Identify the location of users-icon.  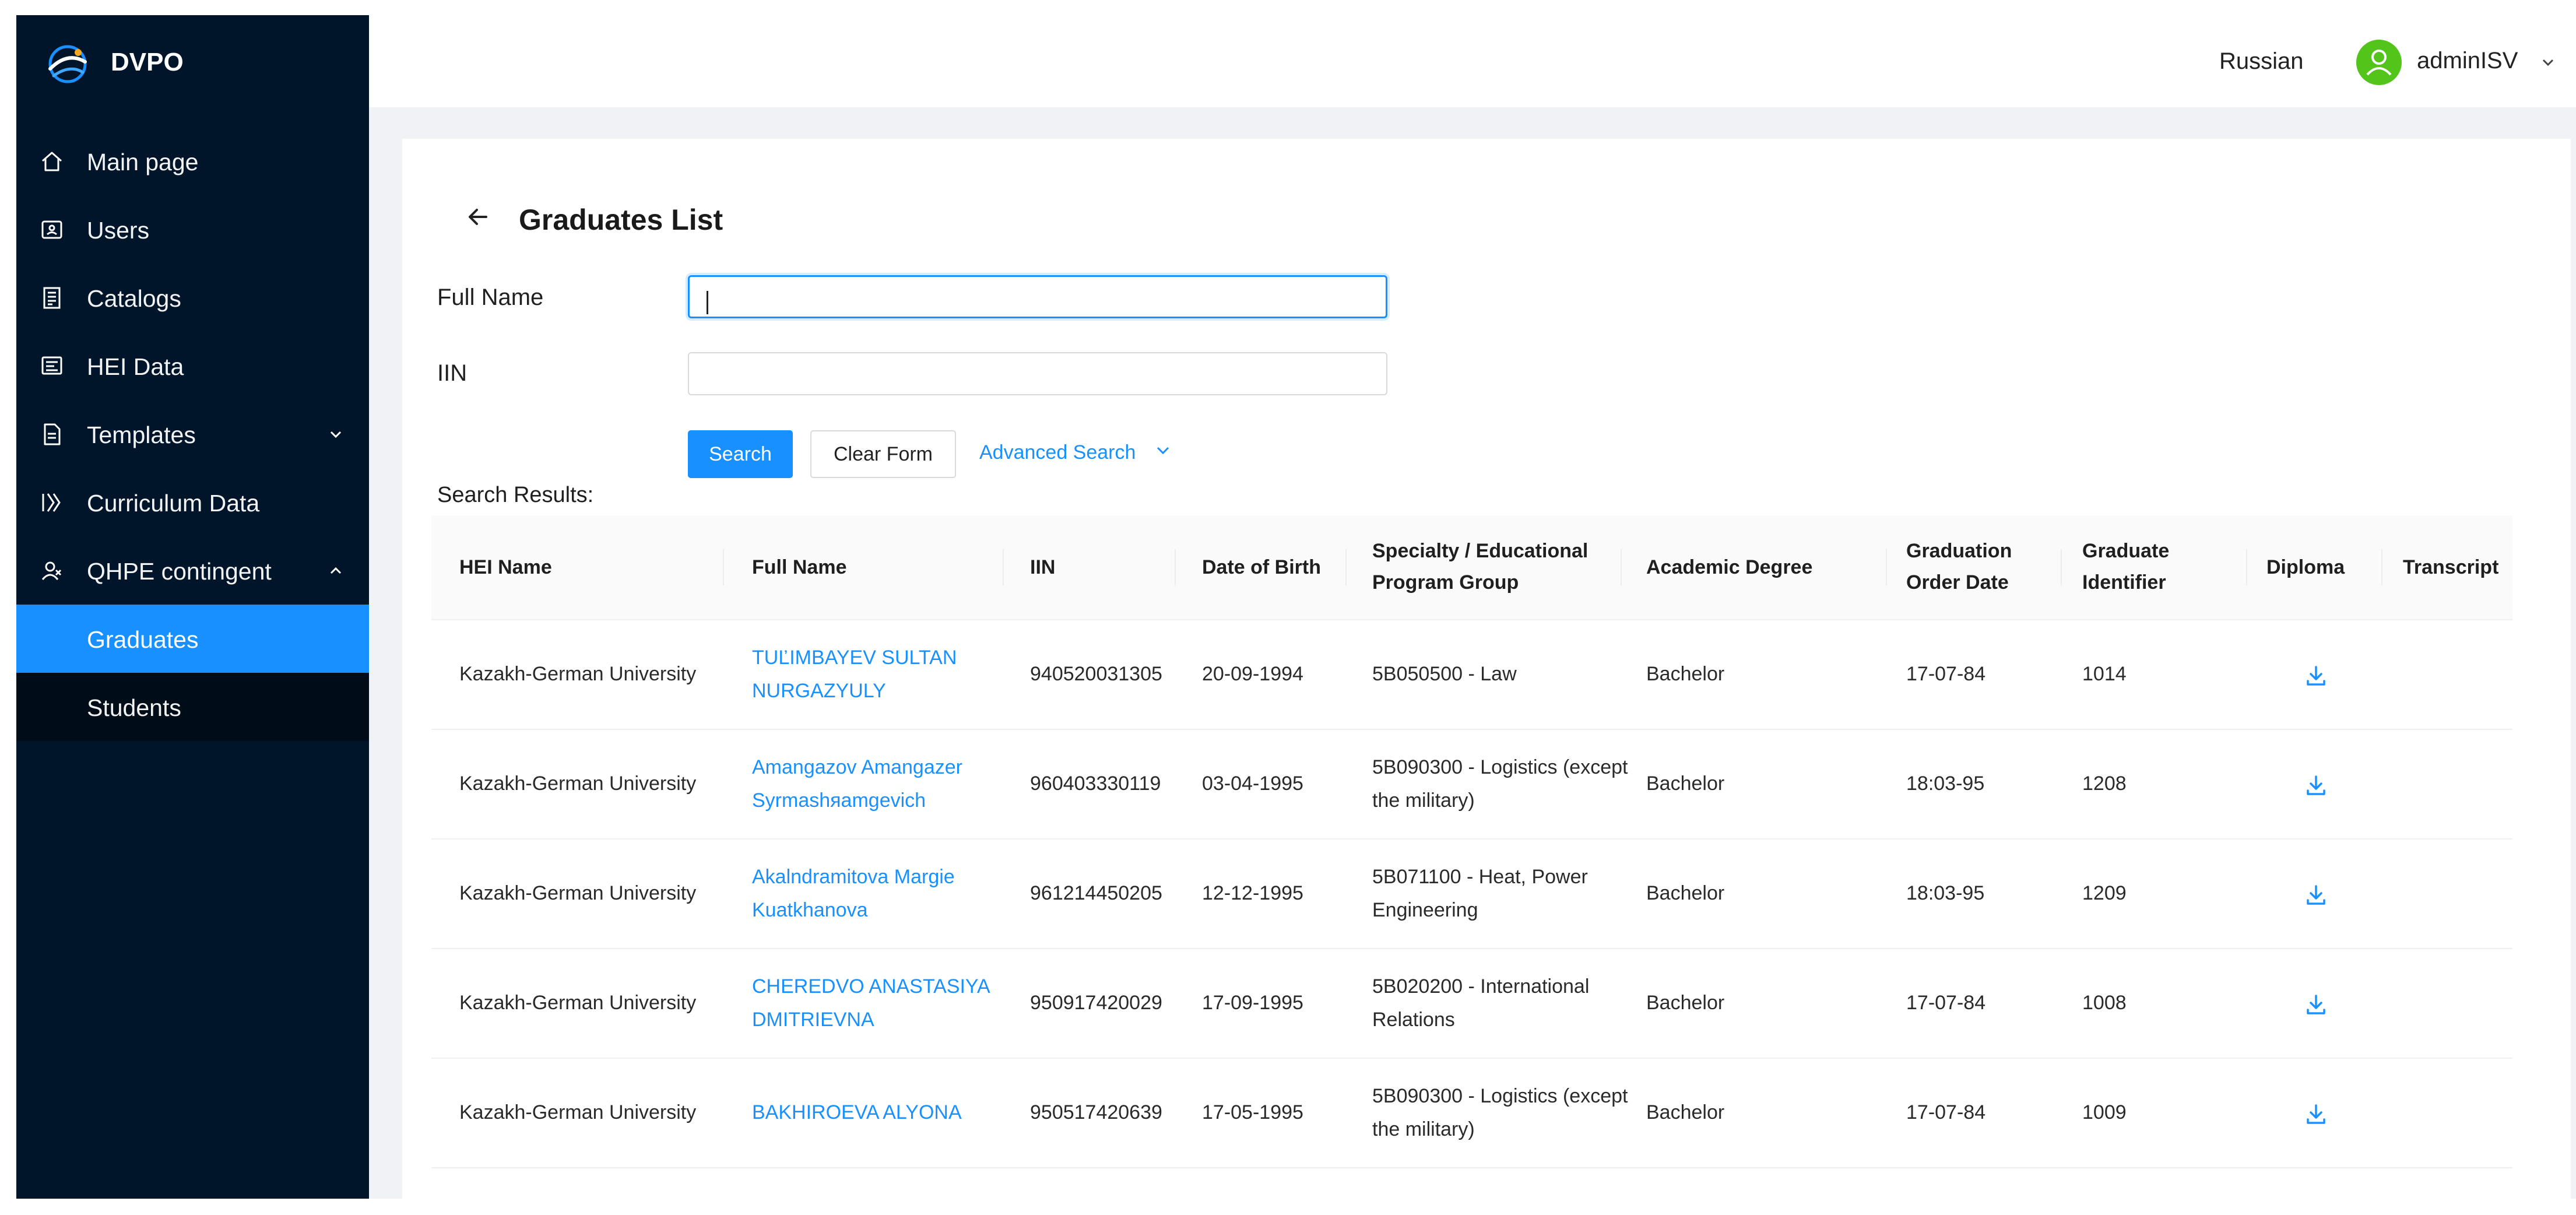
(51, 229).